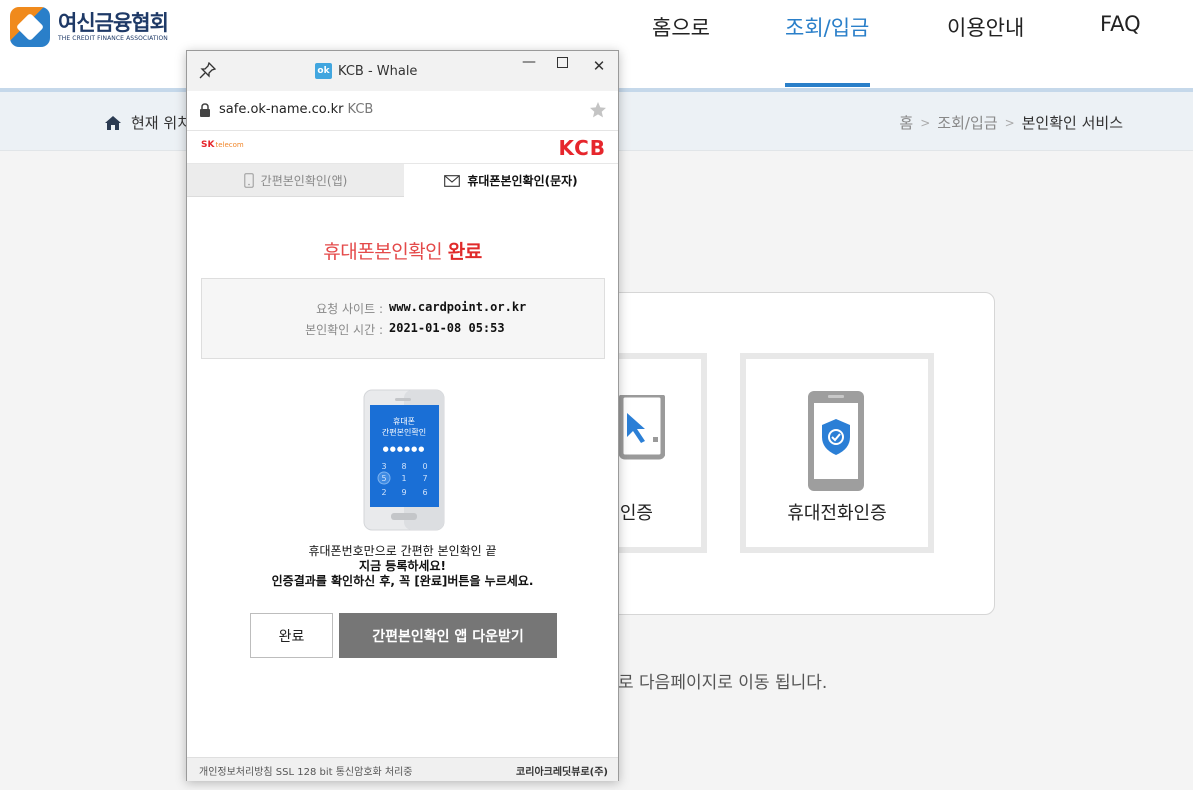  What do you see at coordinates (403, 466) in the screenshot?
I see `keypad-key: 8` at bounding box center [403, 466].